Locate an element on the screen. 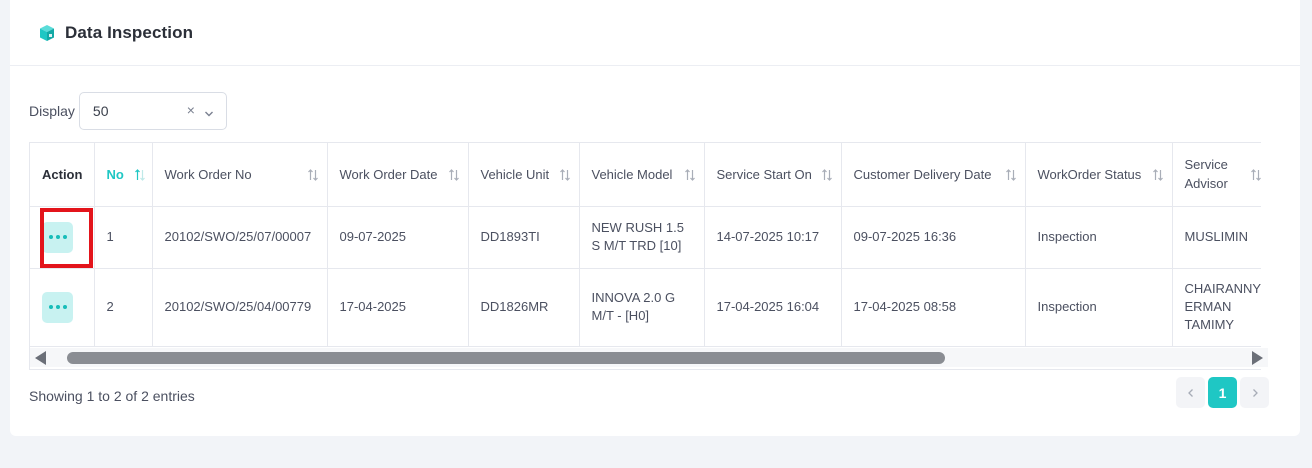 The height and width of the screenshot is (468, 1312). column-header-workorder-status: WorkOrder Status is located at coordinates (1099, 175).